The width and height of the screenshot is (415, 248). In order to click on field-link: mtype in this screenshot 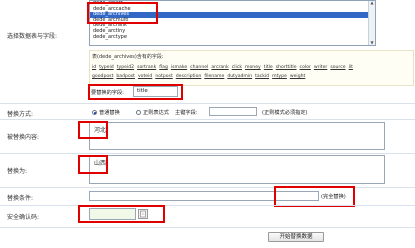, I will do `click(279, 76)`.